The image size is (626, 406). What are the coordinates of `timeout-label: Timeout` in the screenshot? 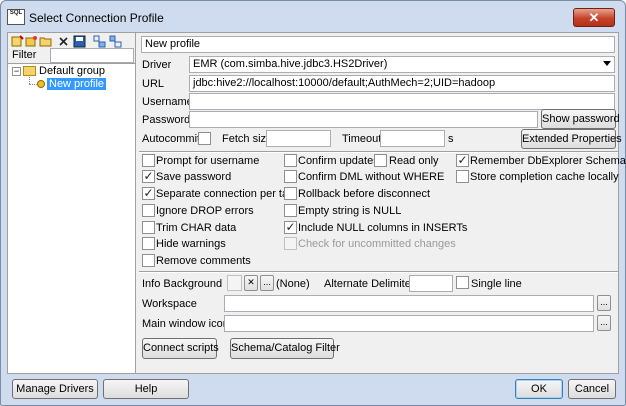 It's located at (362, 139).